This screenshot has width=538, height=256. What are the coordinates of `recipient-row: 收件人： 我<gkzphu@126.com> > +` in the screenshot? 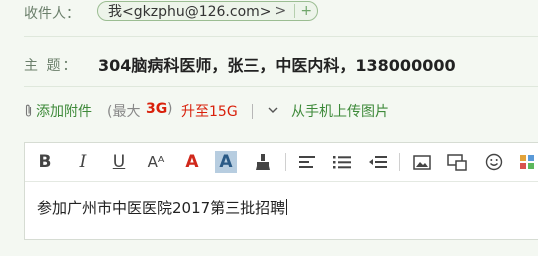 It's located at (269, 13).